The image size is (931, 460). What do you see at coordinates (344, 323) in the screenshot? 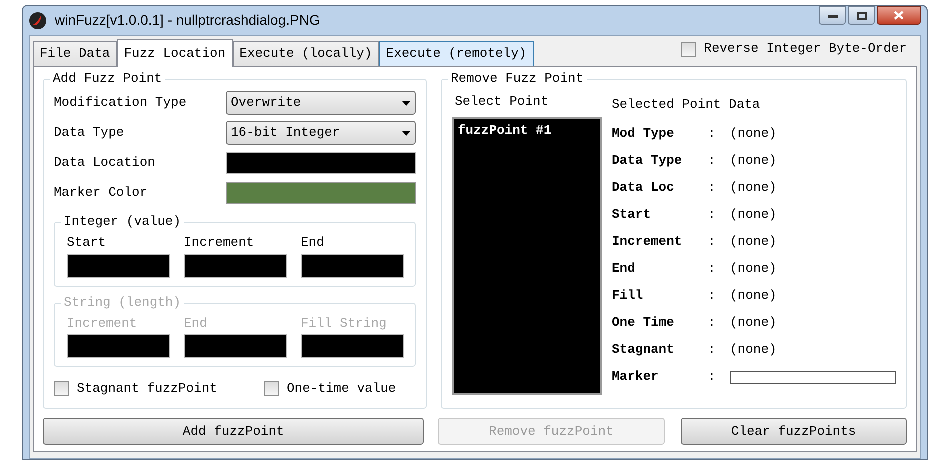
I see `field-label: Fill String` at bounding box center [344, 323].